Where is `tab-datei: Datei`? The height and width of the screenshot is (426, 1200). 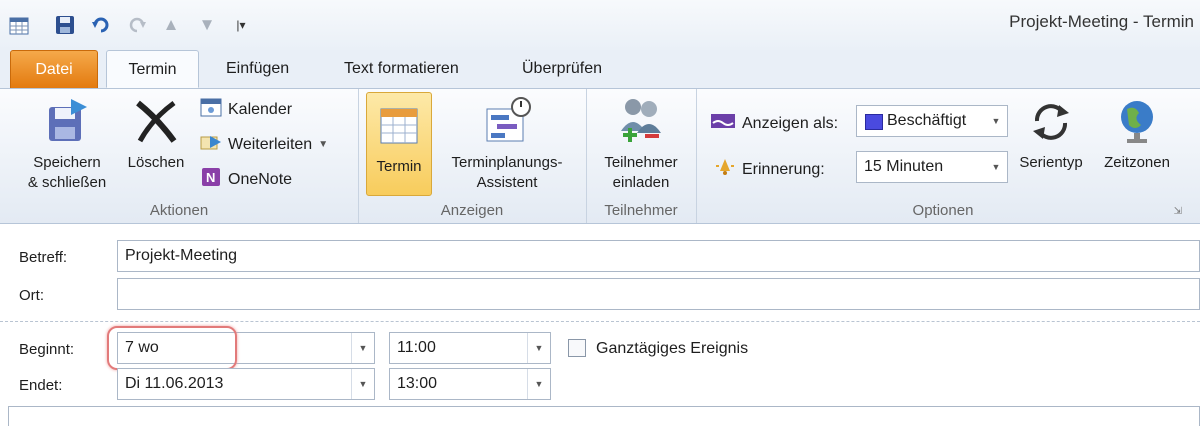
tab-datei: Datei is located at coordinates (54, 69).